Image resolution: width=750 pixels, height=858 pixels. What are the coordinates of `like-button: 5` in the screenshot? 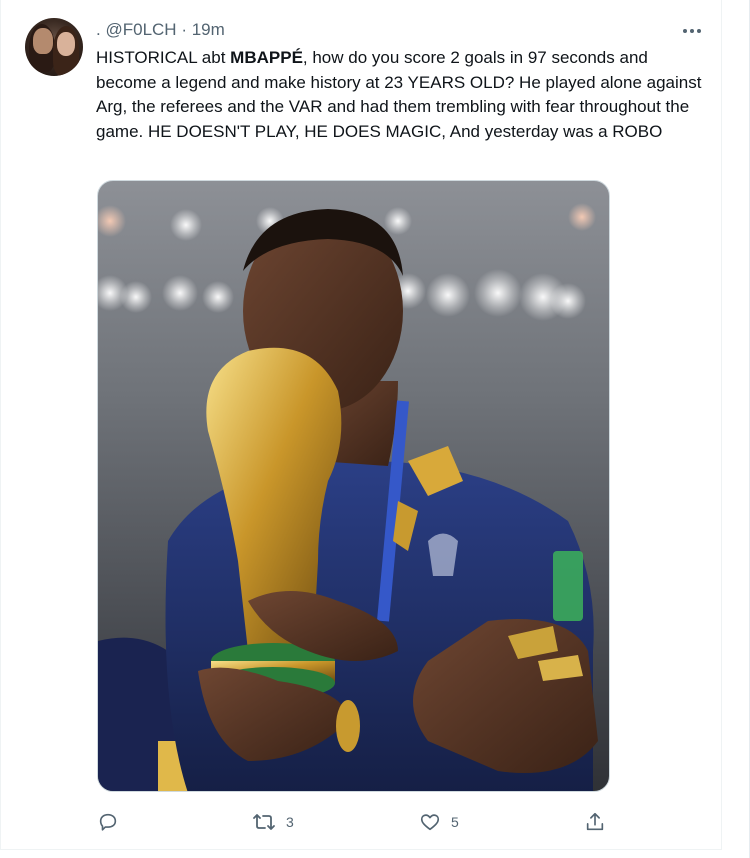 It's located at (439, 822).